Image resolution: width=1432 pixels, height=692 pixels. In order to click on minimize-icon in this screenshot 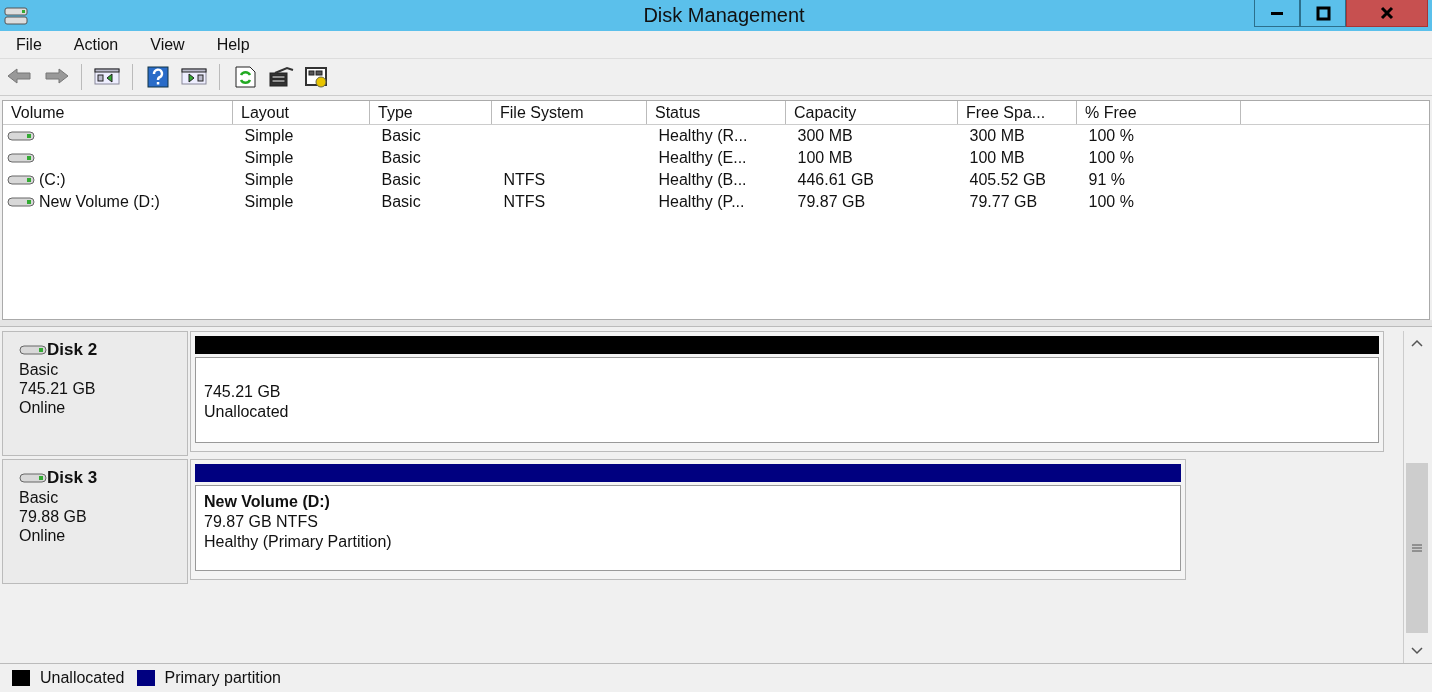, I will do `click(1277, 13)`.